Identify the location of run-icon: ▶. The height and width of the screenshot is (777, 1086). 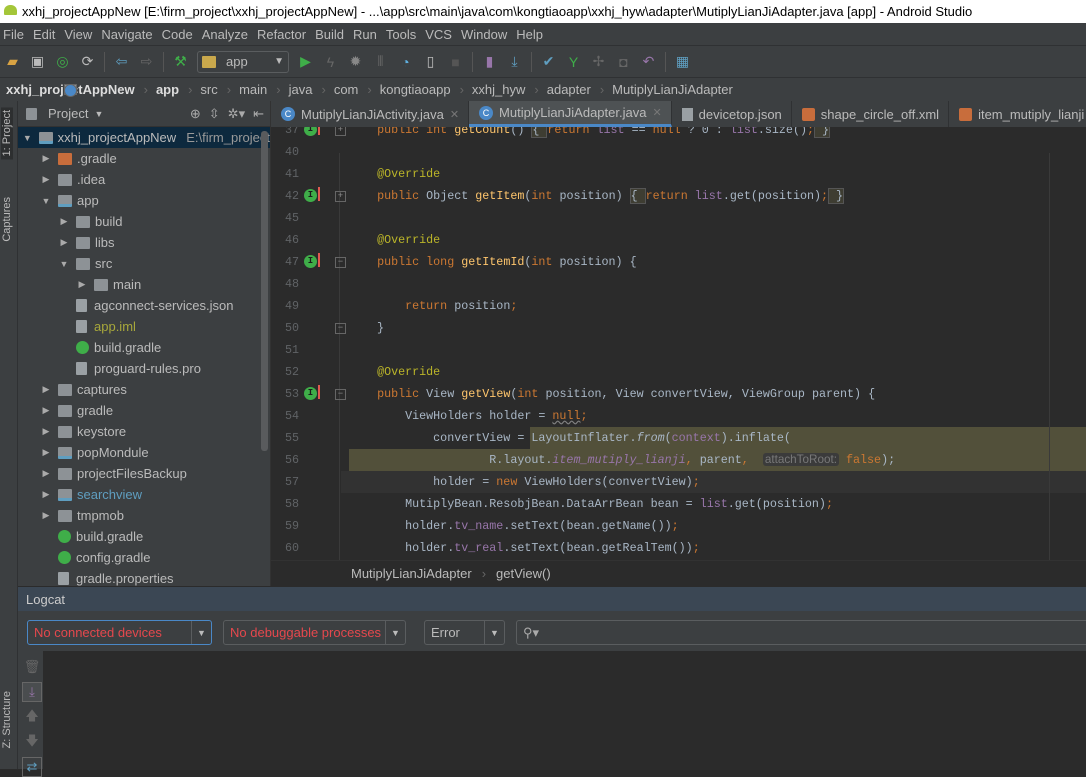
(305, 61).